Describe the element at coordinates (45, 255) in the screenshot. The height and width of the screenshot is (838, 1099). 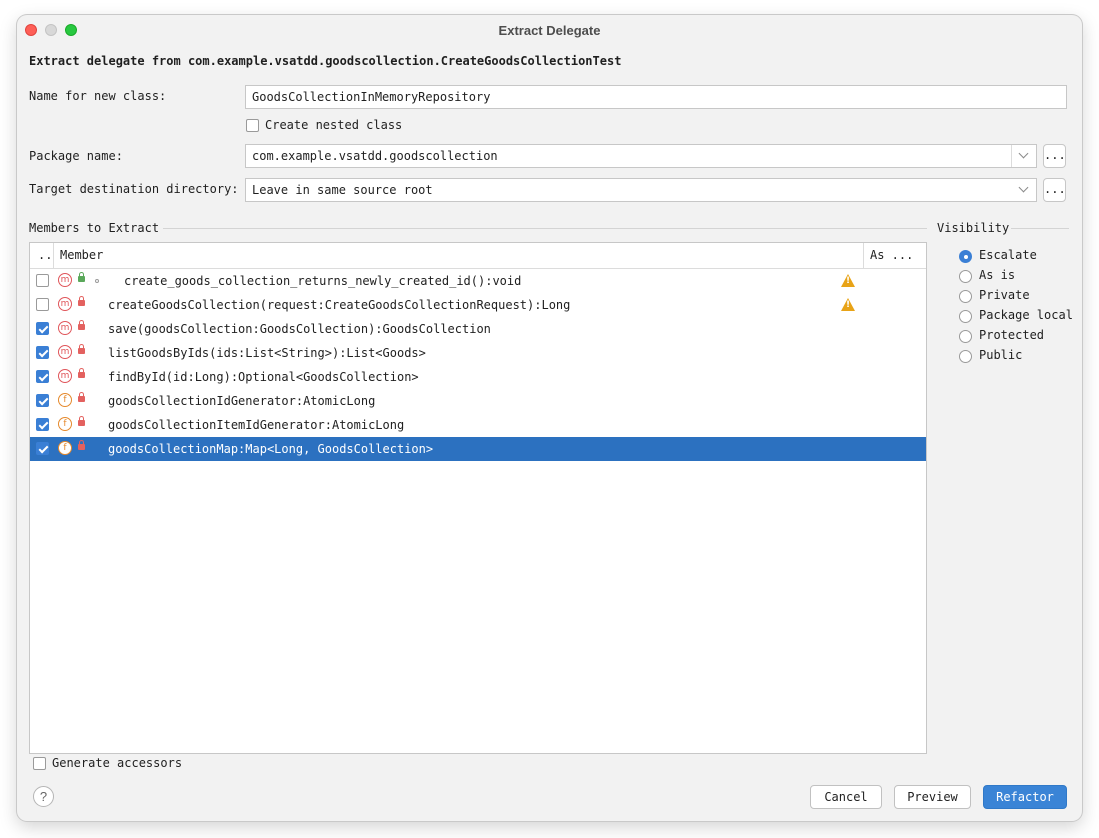
I see `column-header-check: ..` at that location.